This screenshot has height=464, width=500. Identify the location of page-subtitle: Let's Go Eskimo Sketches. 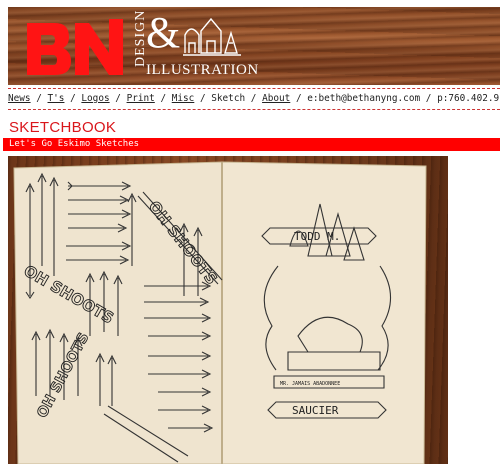
(74, 144).